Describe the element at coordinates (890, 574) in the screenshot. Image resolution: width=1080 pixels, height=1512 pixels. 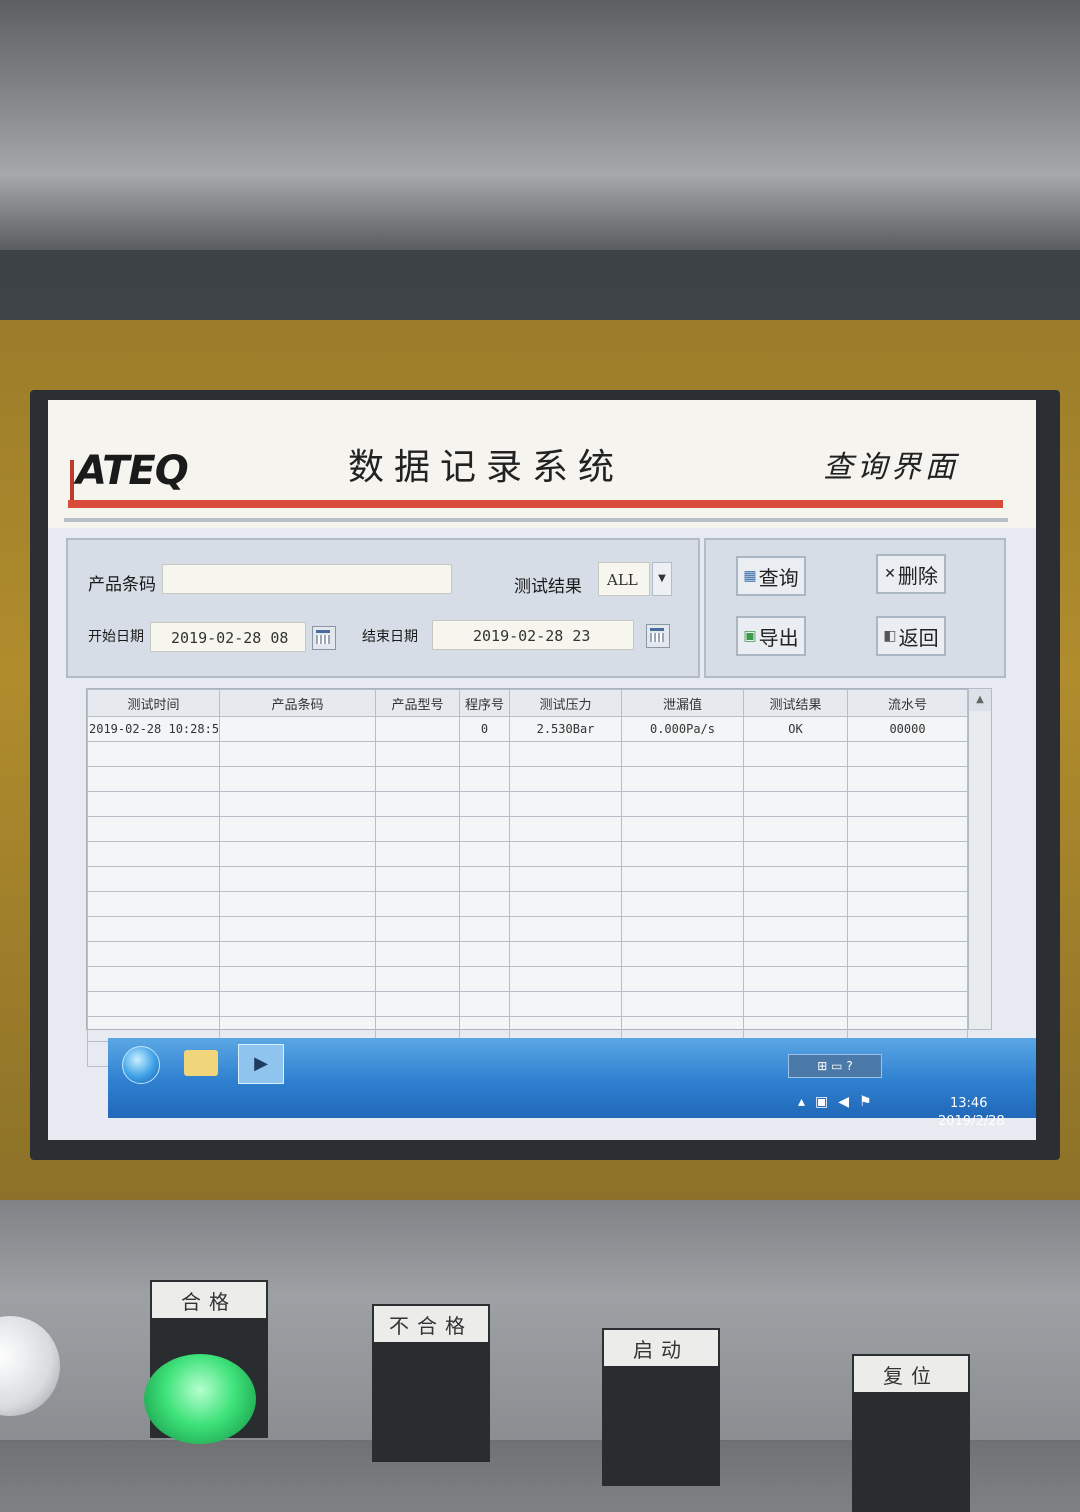
I see `close-icon: ✕` at that location.